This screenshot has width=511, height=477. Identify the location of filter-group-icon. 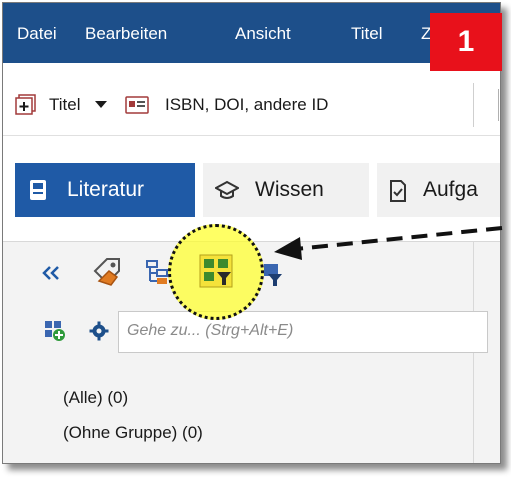
(216, 271).